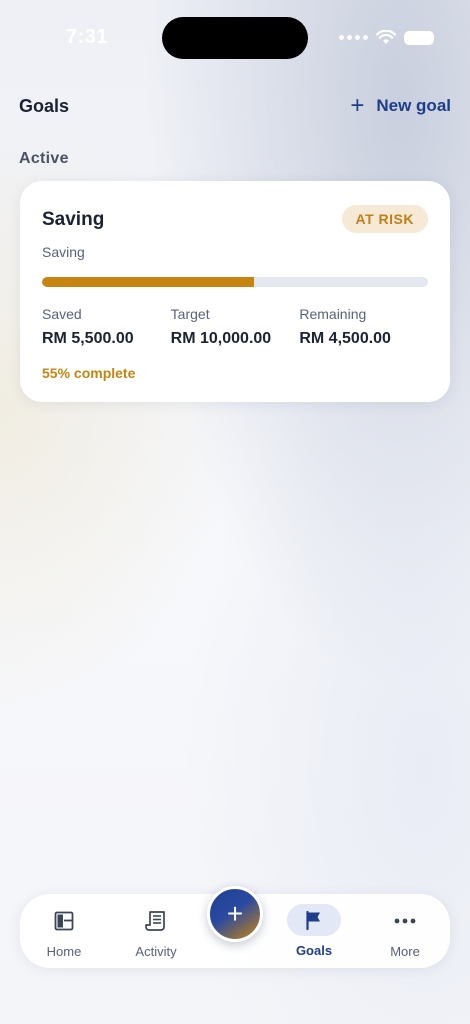 The width and height of the screenshot is (470, 1024). Describe the element at coordinates (148, 282) in the screenshot. I see `progress-fill` at that location.